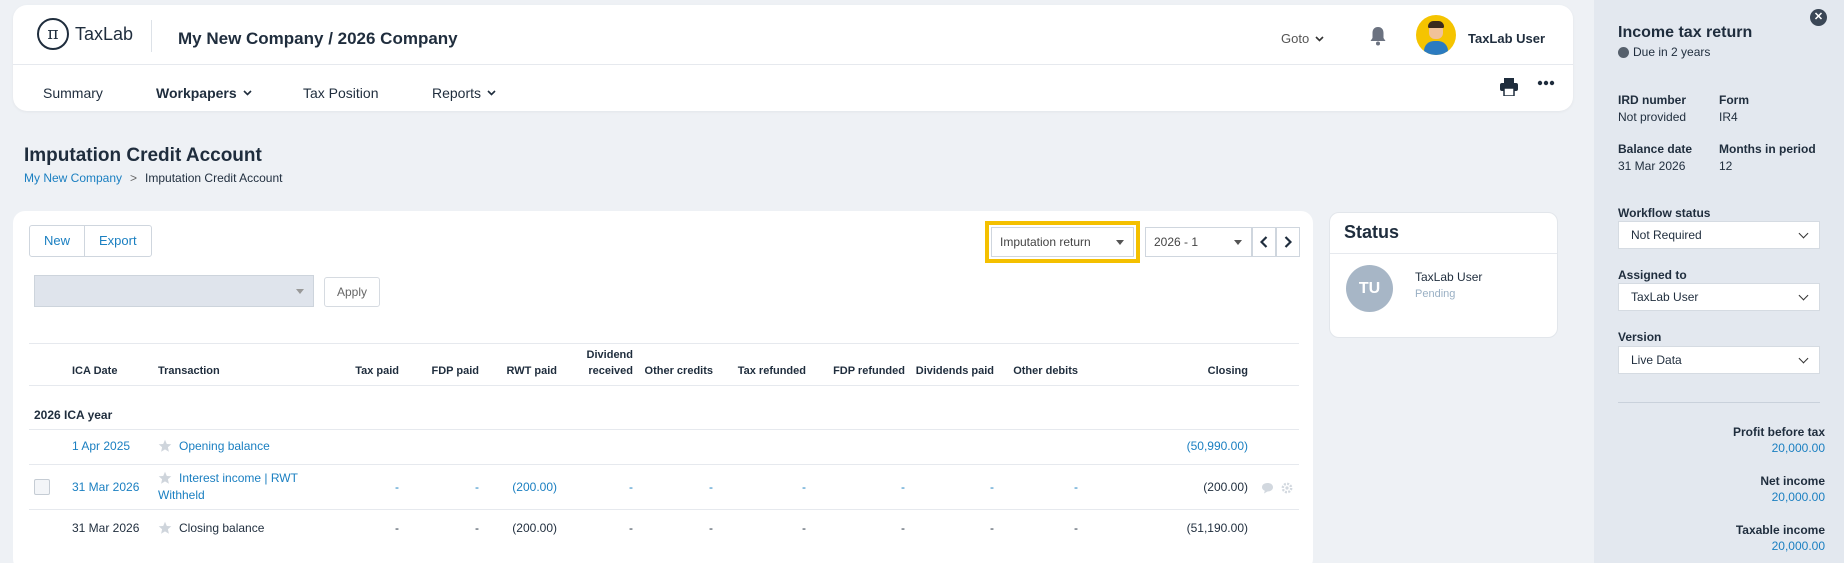 The image size is (1844, 563). I want to click on return-type-select: Imputation return, so click(1062, 242).